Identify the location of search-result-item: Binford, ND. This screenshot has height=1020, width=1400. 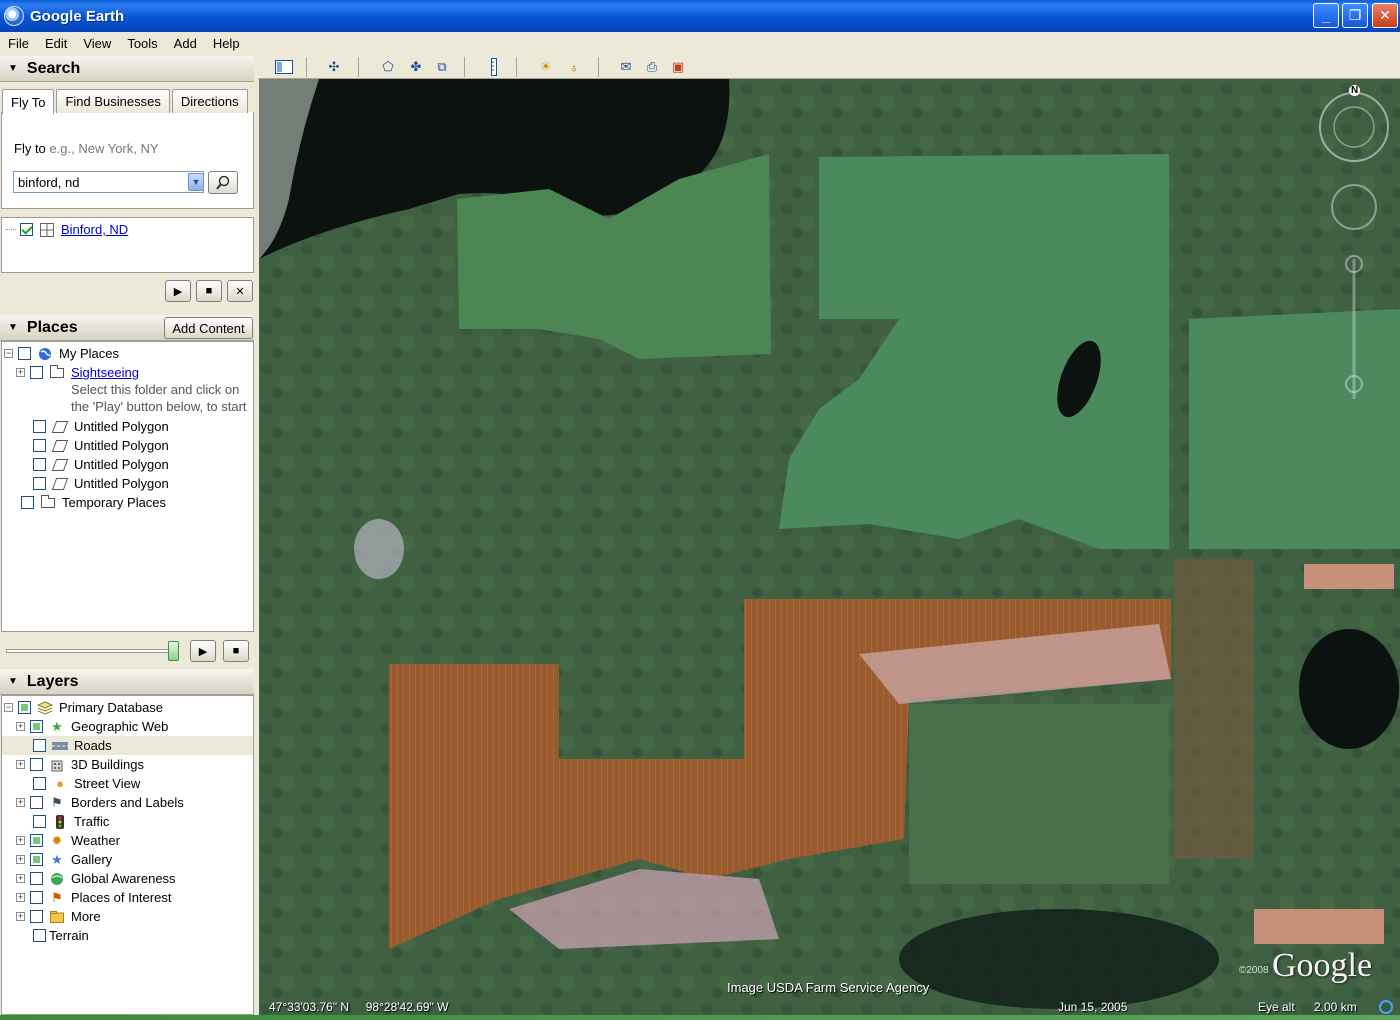
(67, 229).